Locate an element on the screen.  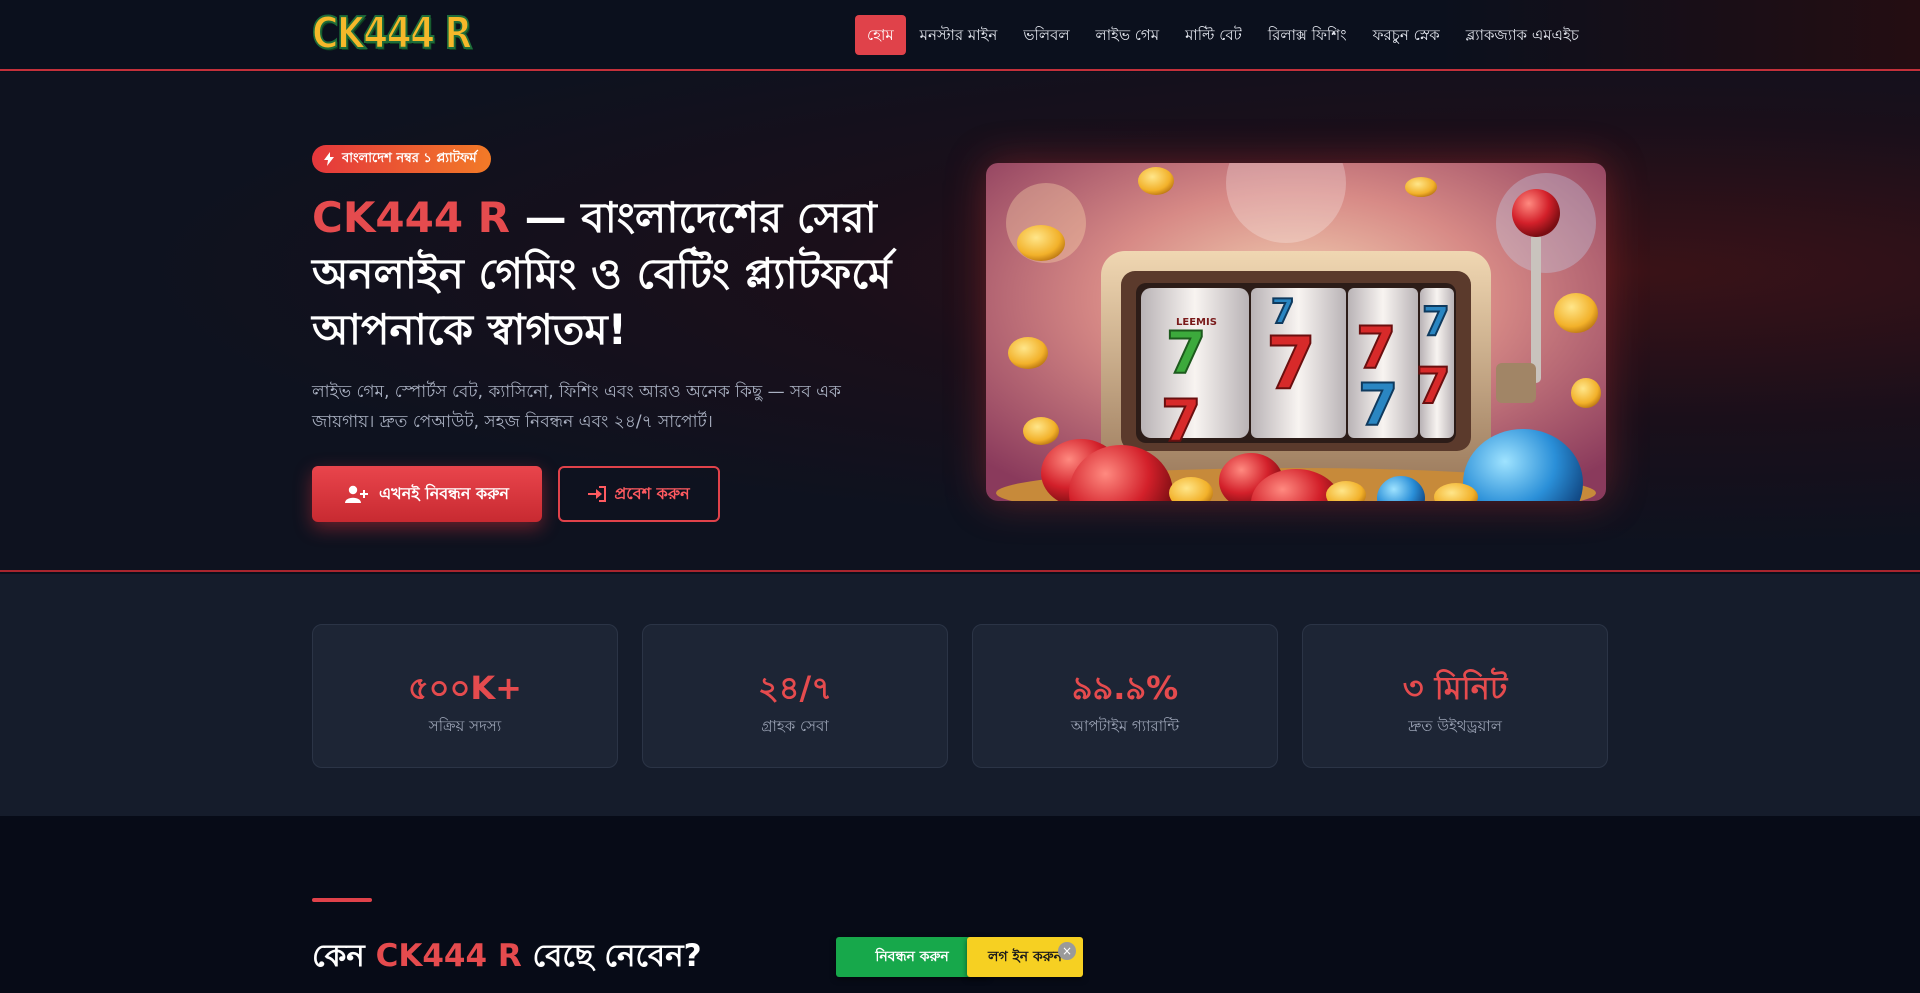
stat-value: ৩ মিনিট is located at coordinates (1455, 688).